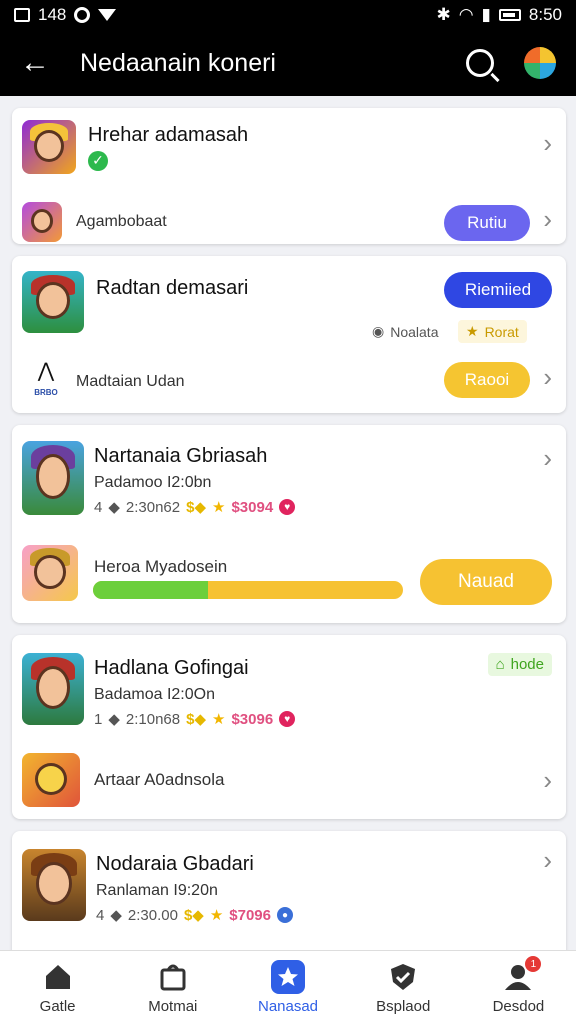 This screenshot has height=1024, width=576. Describe the element at coordinates (252, 719) in the screenshot. I see `meta-price: $3096` at that location.